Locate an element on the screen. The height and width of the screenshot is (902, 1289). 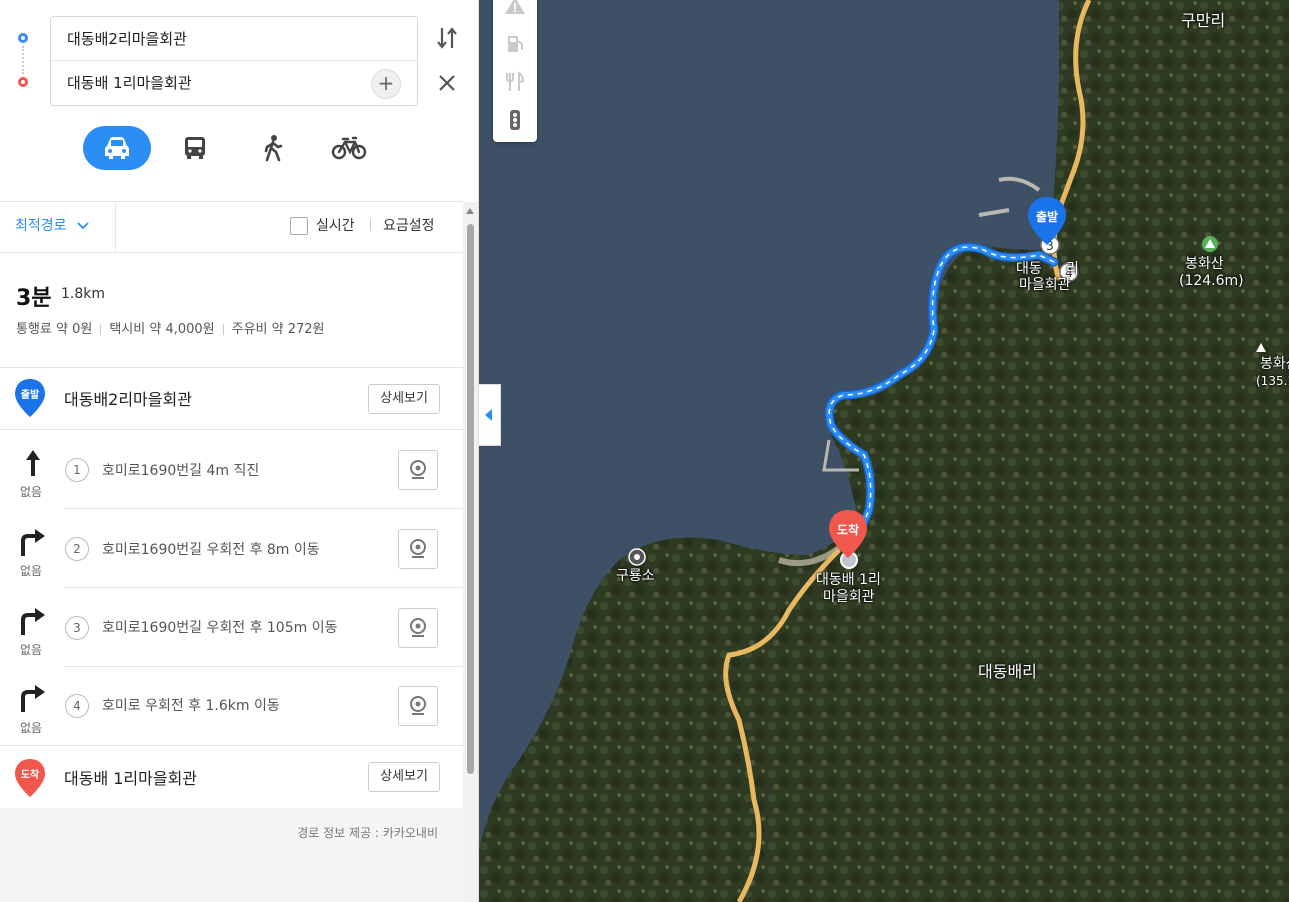
route-provider: 경로 정보 제공 : 카카오내비 is located at coordinates (367, 833).